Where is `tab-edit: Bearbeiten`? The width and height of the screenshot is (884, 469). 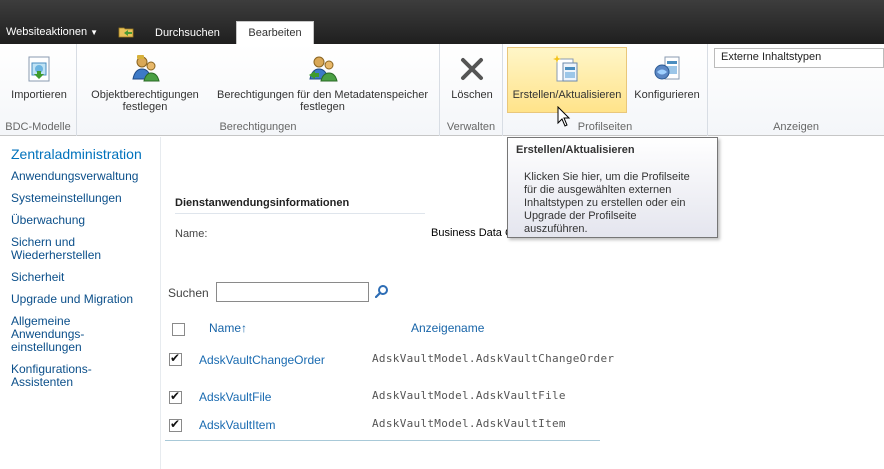 tab-edit: Bearbeiten is located at coordinates (275, 33).